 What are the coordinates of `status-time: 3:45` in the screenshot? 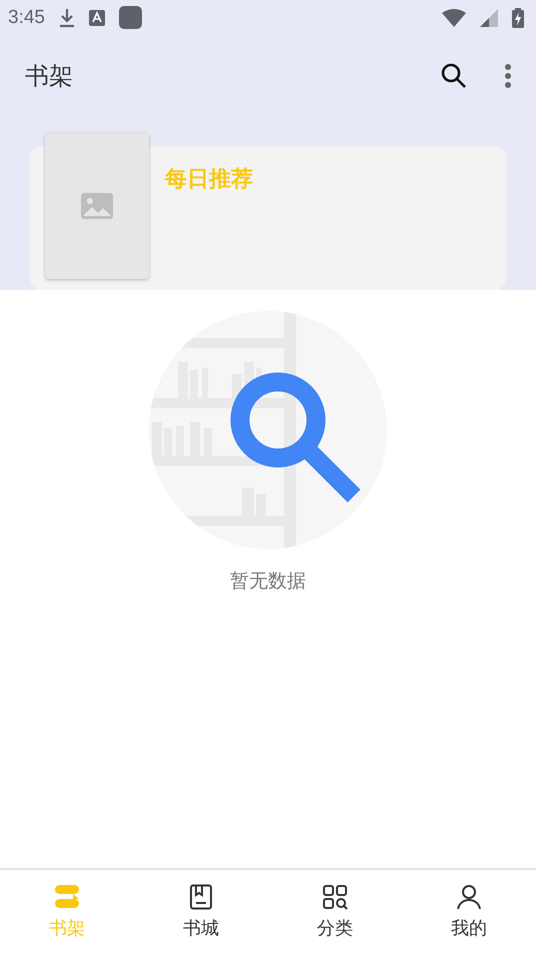 It's located at (26, 17).